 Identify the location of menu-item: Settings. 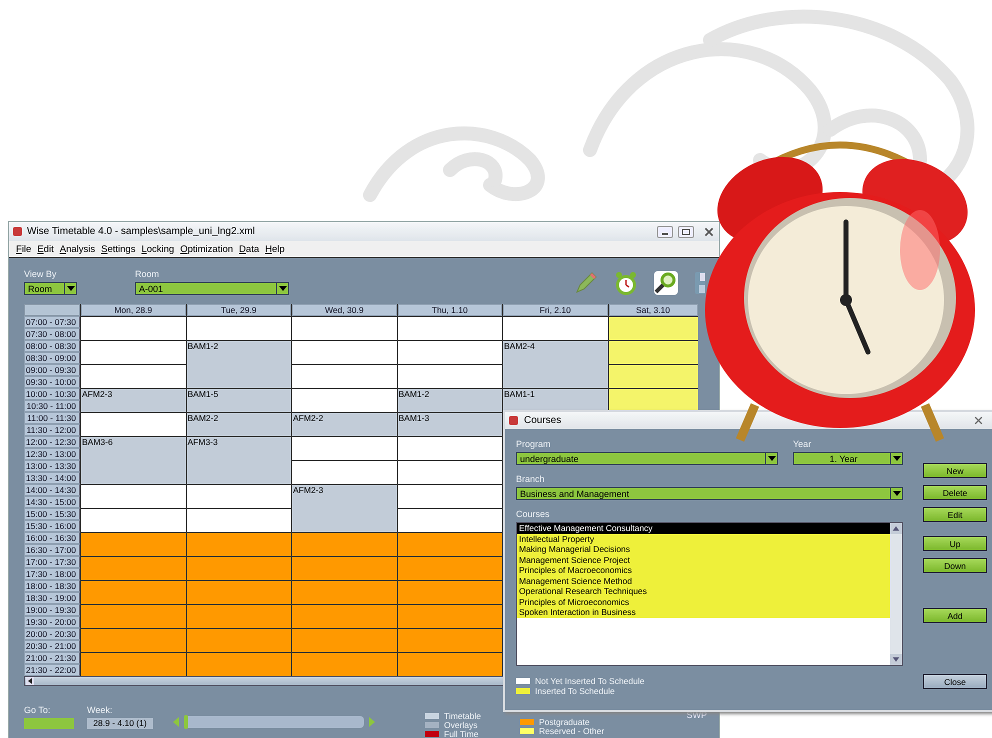
(118, 249).